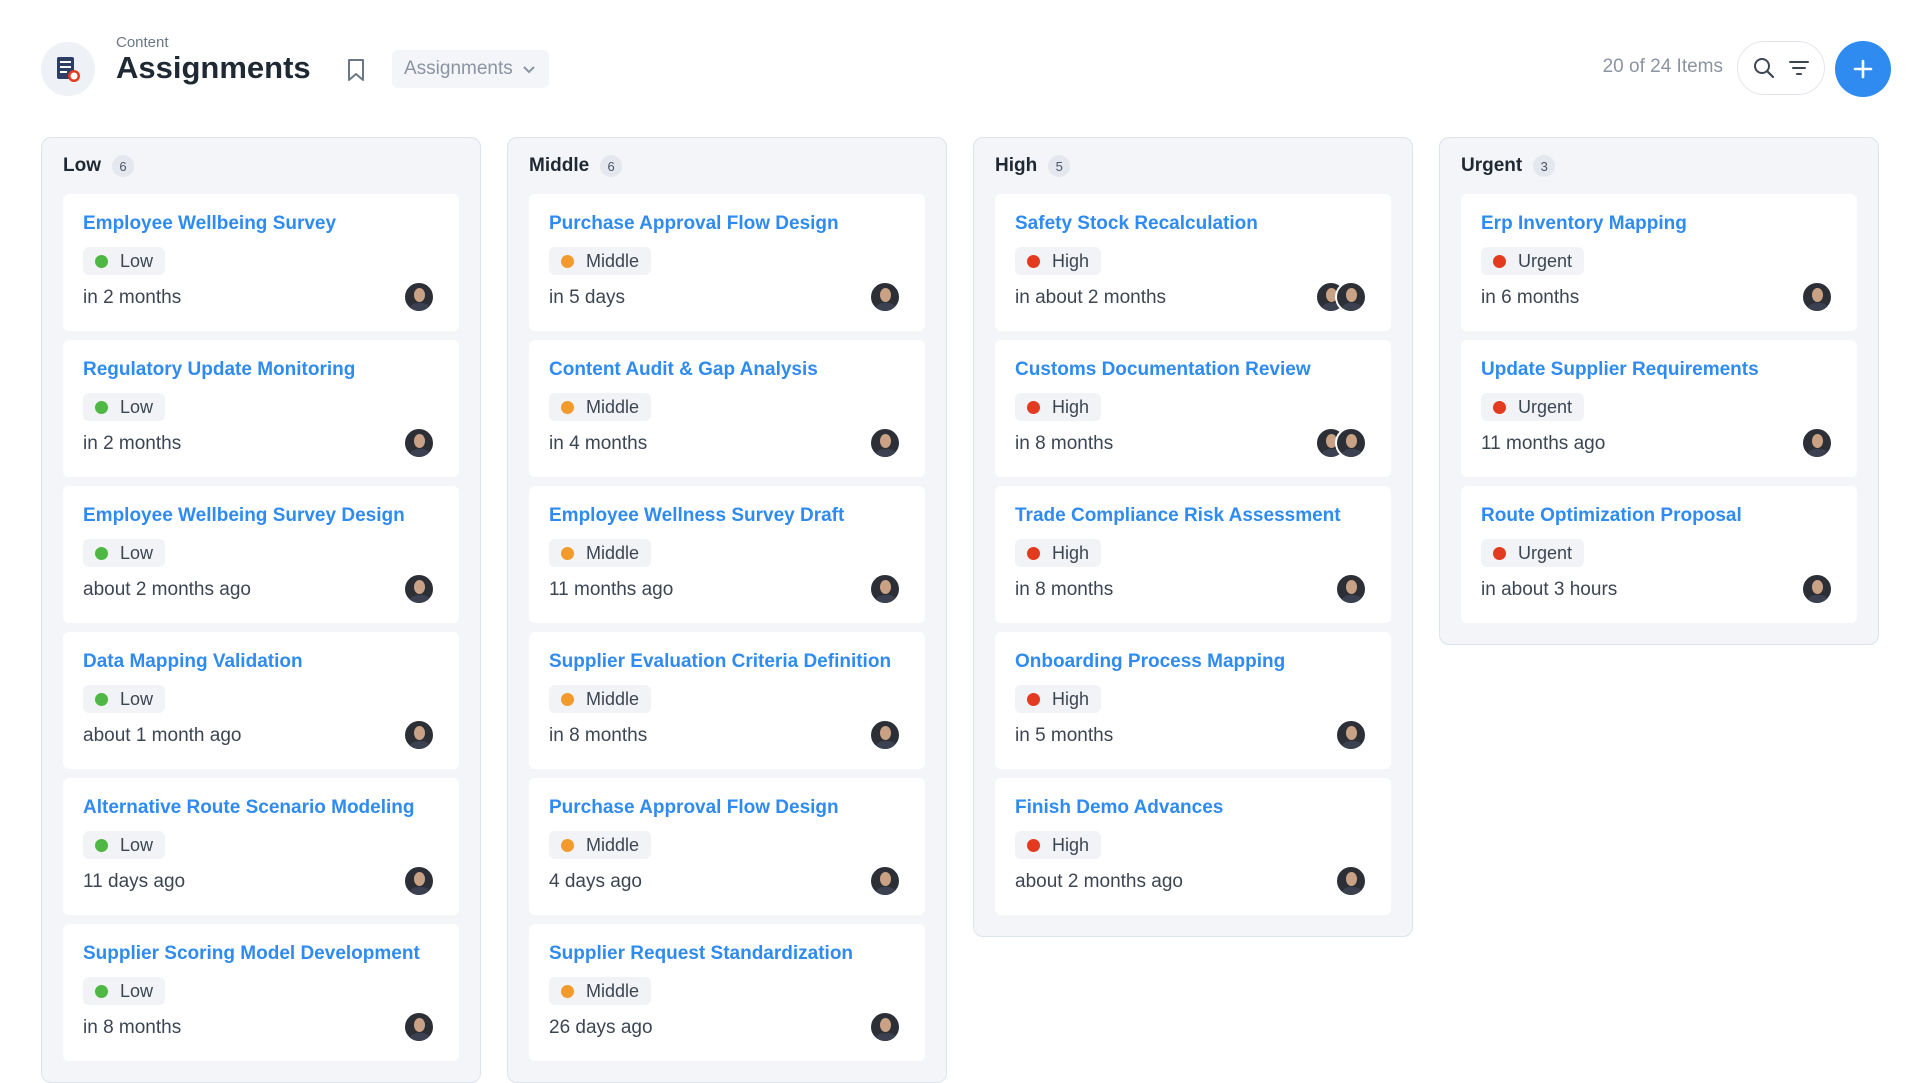  Describe the element at coordinates (137, 844) in the screenshot. I see `priority-label: Low` at that location.